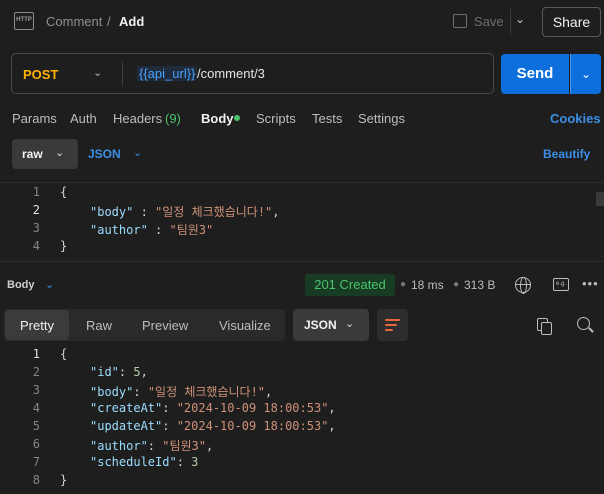 The width and height of the screenshot is (604, 494). Describe the element at coordinates (173, 118) in the screenshot. I see `headers-count-badge: (9)` at that location.